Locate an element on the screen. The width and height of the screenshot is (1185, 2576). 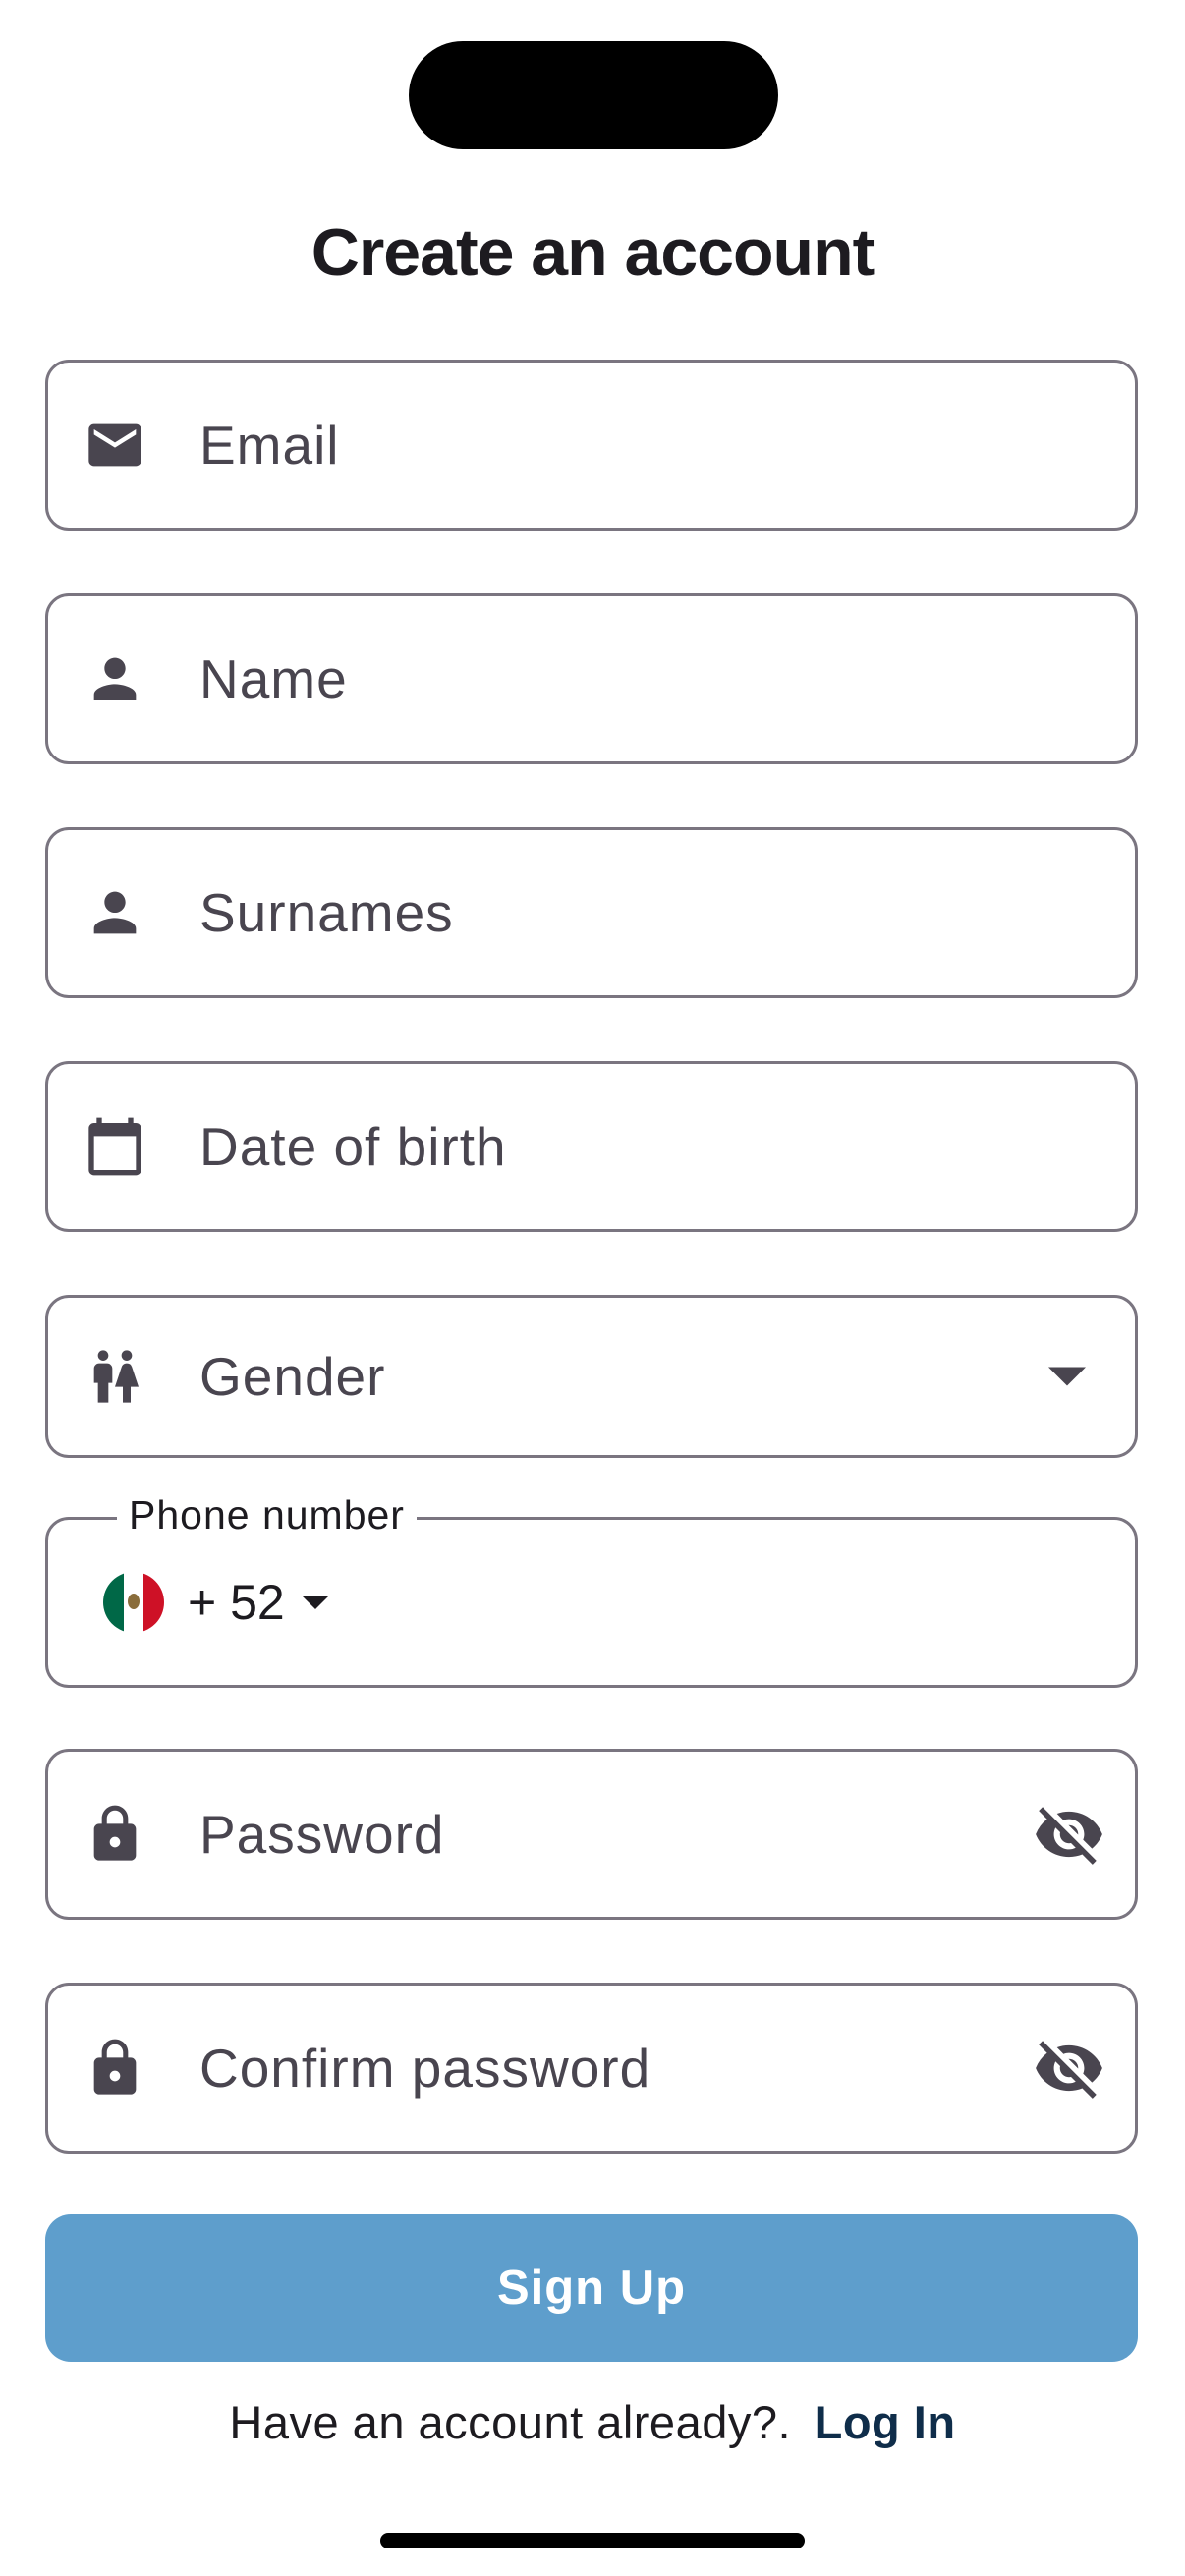
login-prompt-row: Have an account already?. Log In is located at coordinates (592, 2422).